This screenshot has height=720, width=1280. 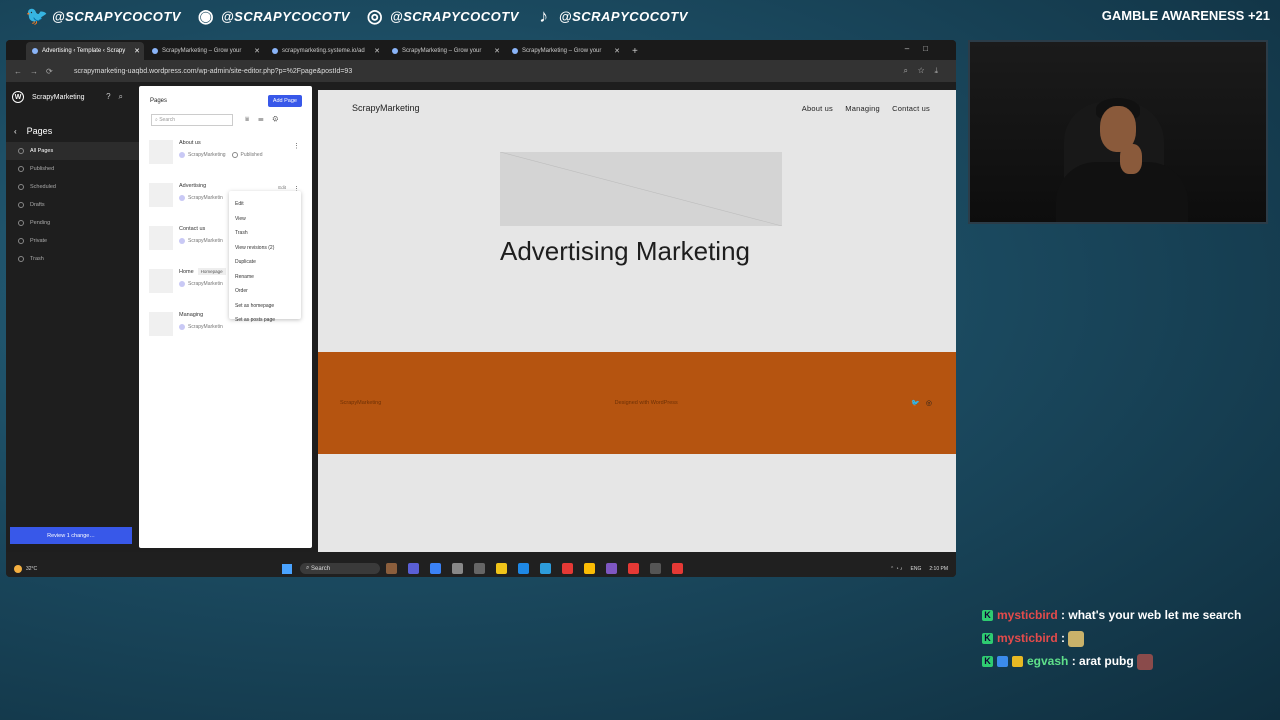 What do you see at coordinates (159, 101) in the screenshot?
I see `pages-list-title: Pages` at bounding box center [159, 101].